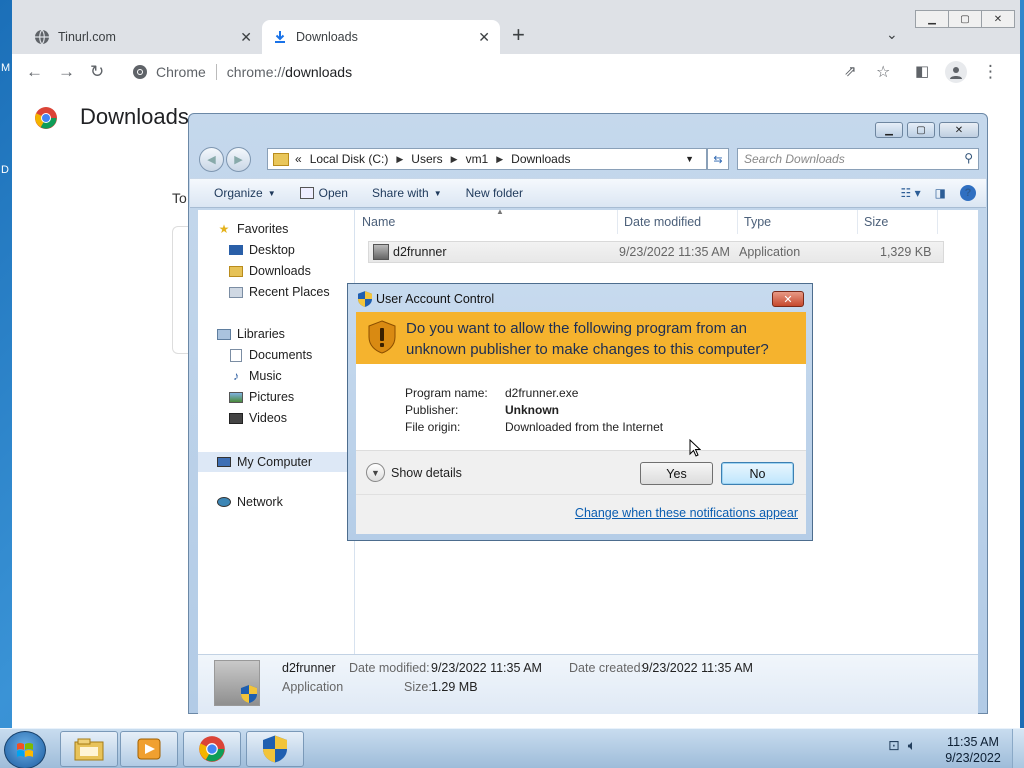  What do you see at coordinates (911, 193) in the screenshot?
I see `change-view-icon: ☷ ▾` at bounding box center [911, 193].